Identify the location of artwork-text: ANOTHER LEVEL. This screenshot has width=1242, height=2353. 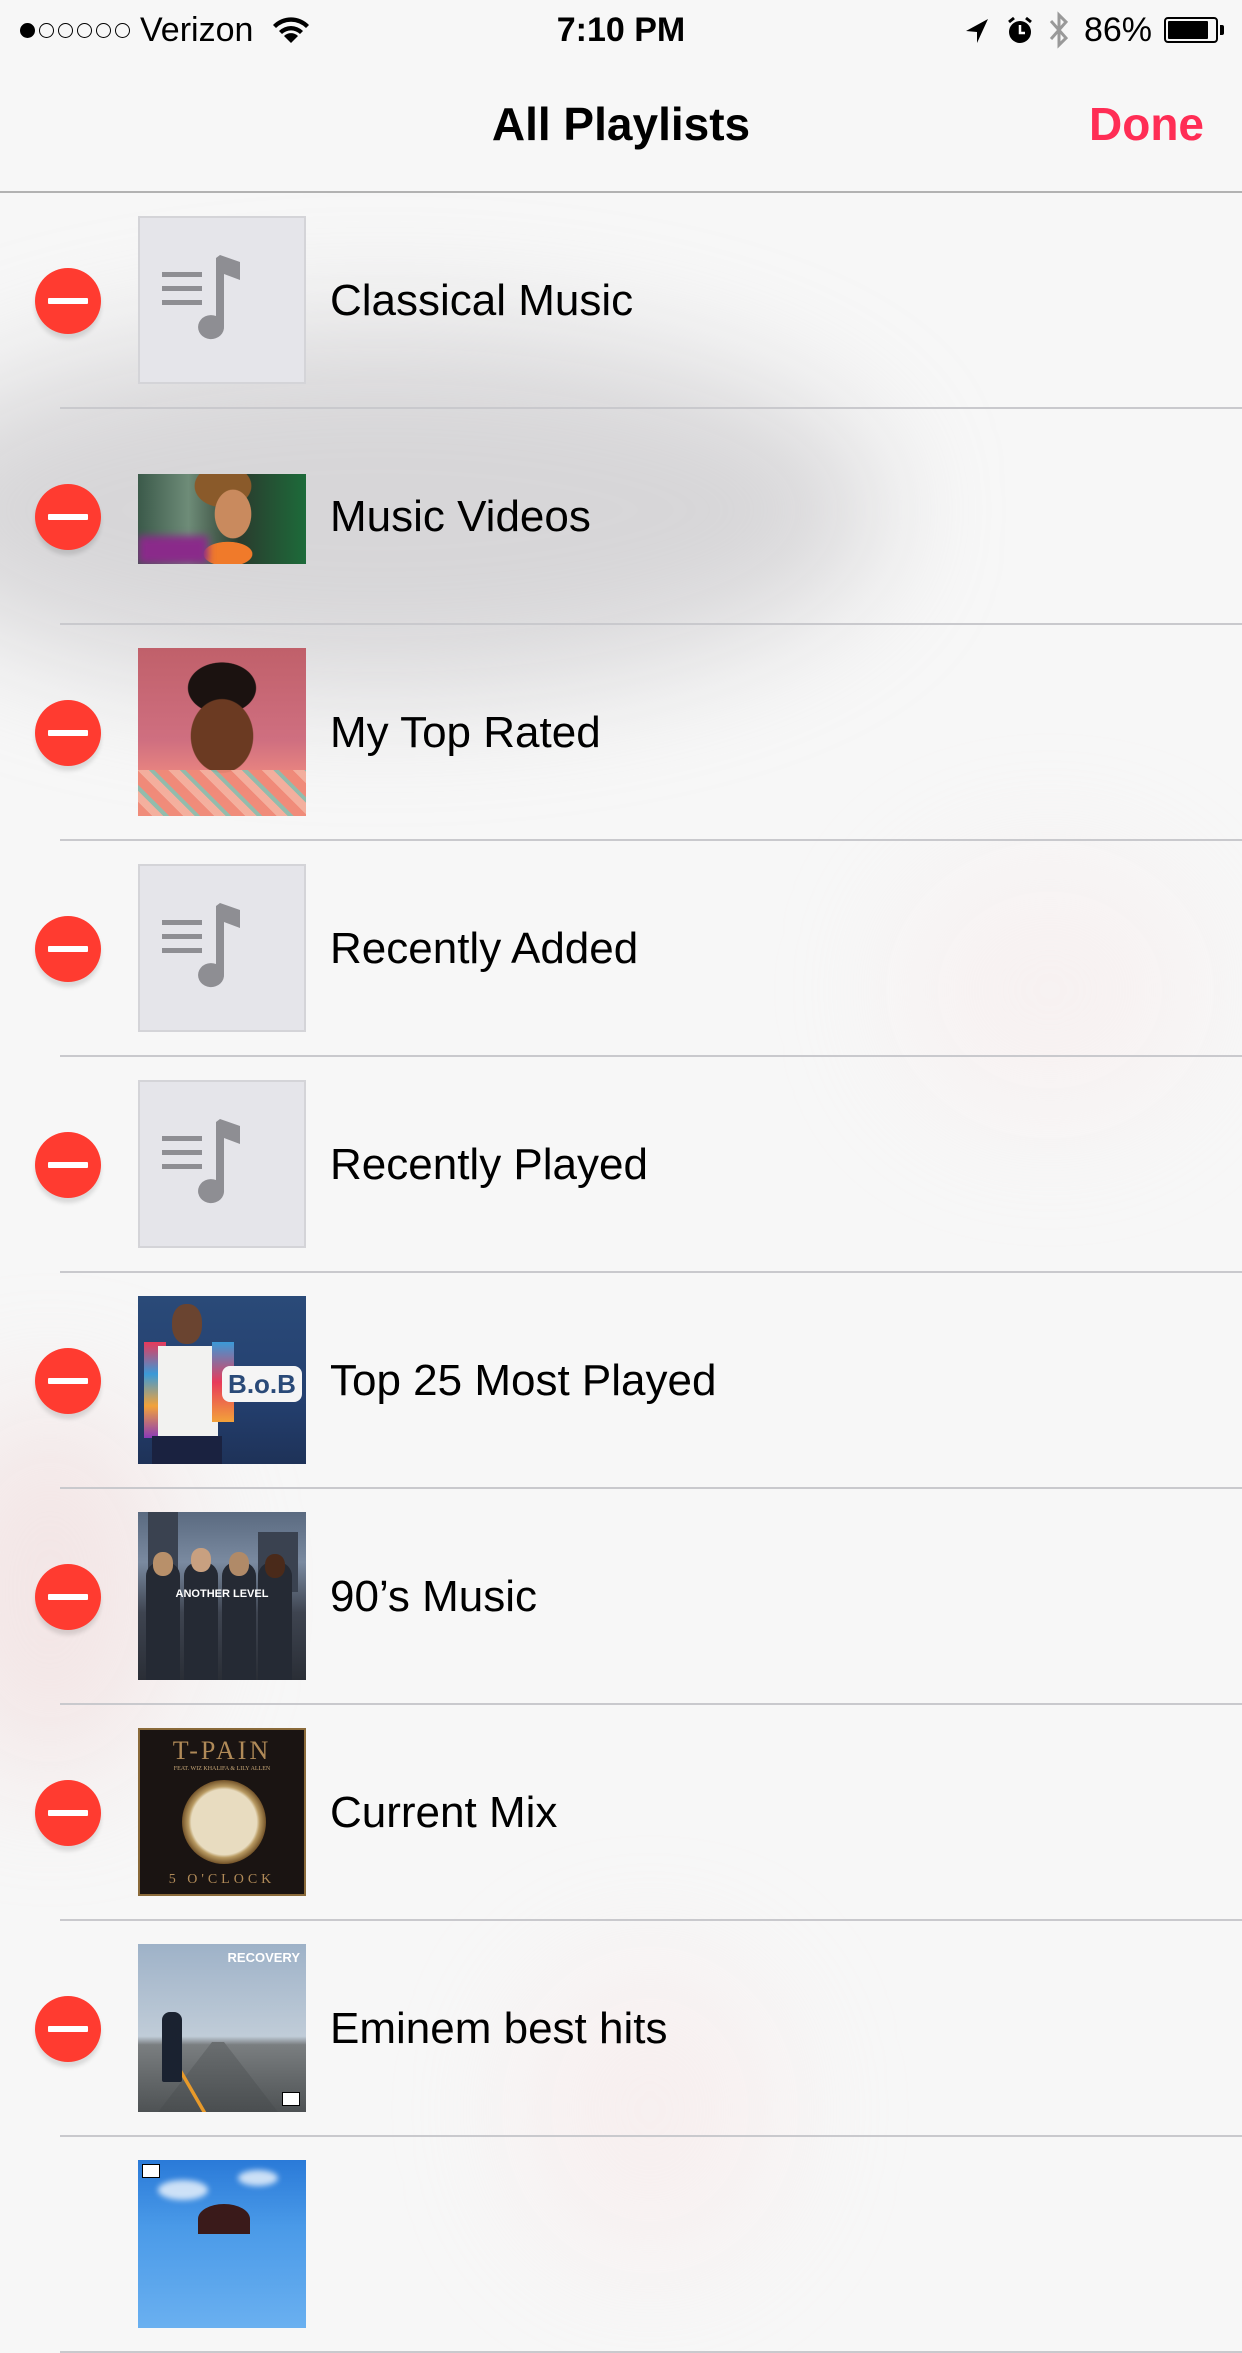
(222, 1594).